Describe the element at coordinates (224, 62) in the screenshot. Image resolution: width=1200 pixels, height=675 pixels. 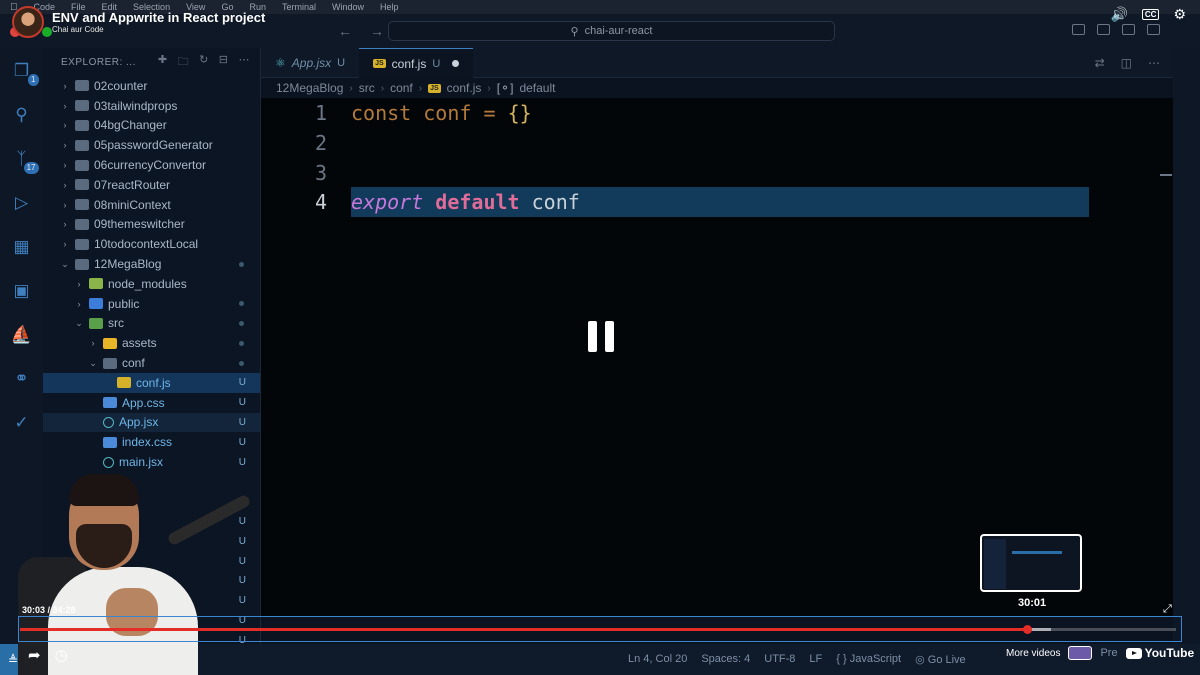
I see `collapse-all-icon: ⊟` at that location.